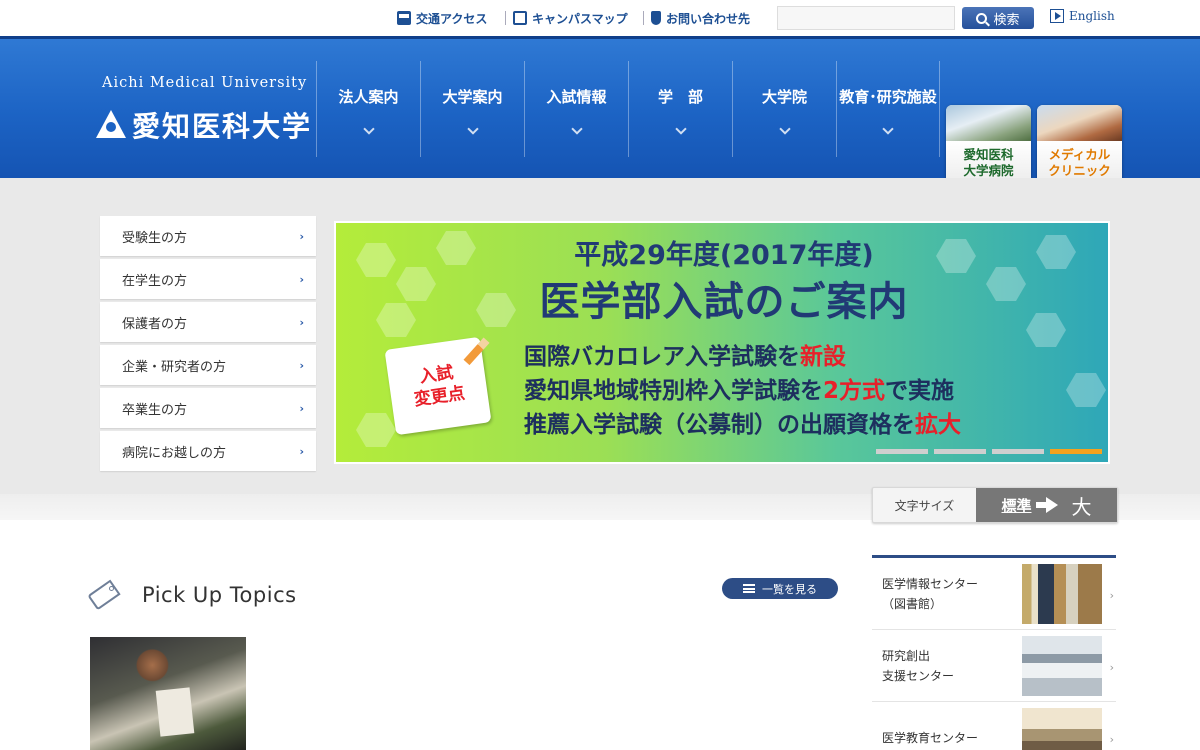 The width and height of the screenshot is (1200, 750). Describe the element at coordinates (438, 386) in the screenshot. I see `changes-badge: 入試 変更点` at that location.